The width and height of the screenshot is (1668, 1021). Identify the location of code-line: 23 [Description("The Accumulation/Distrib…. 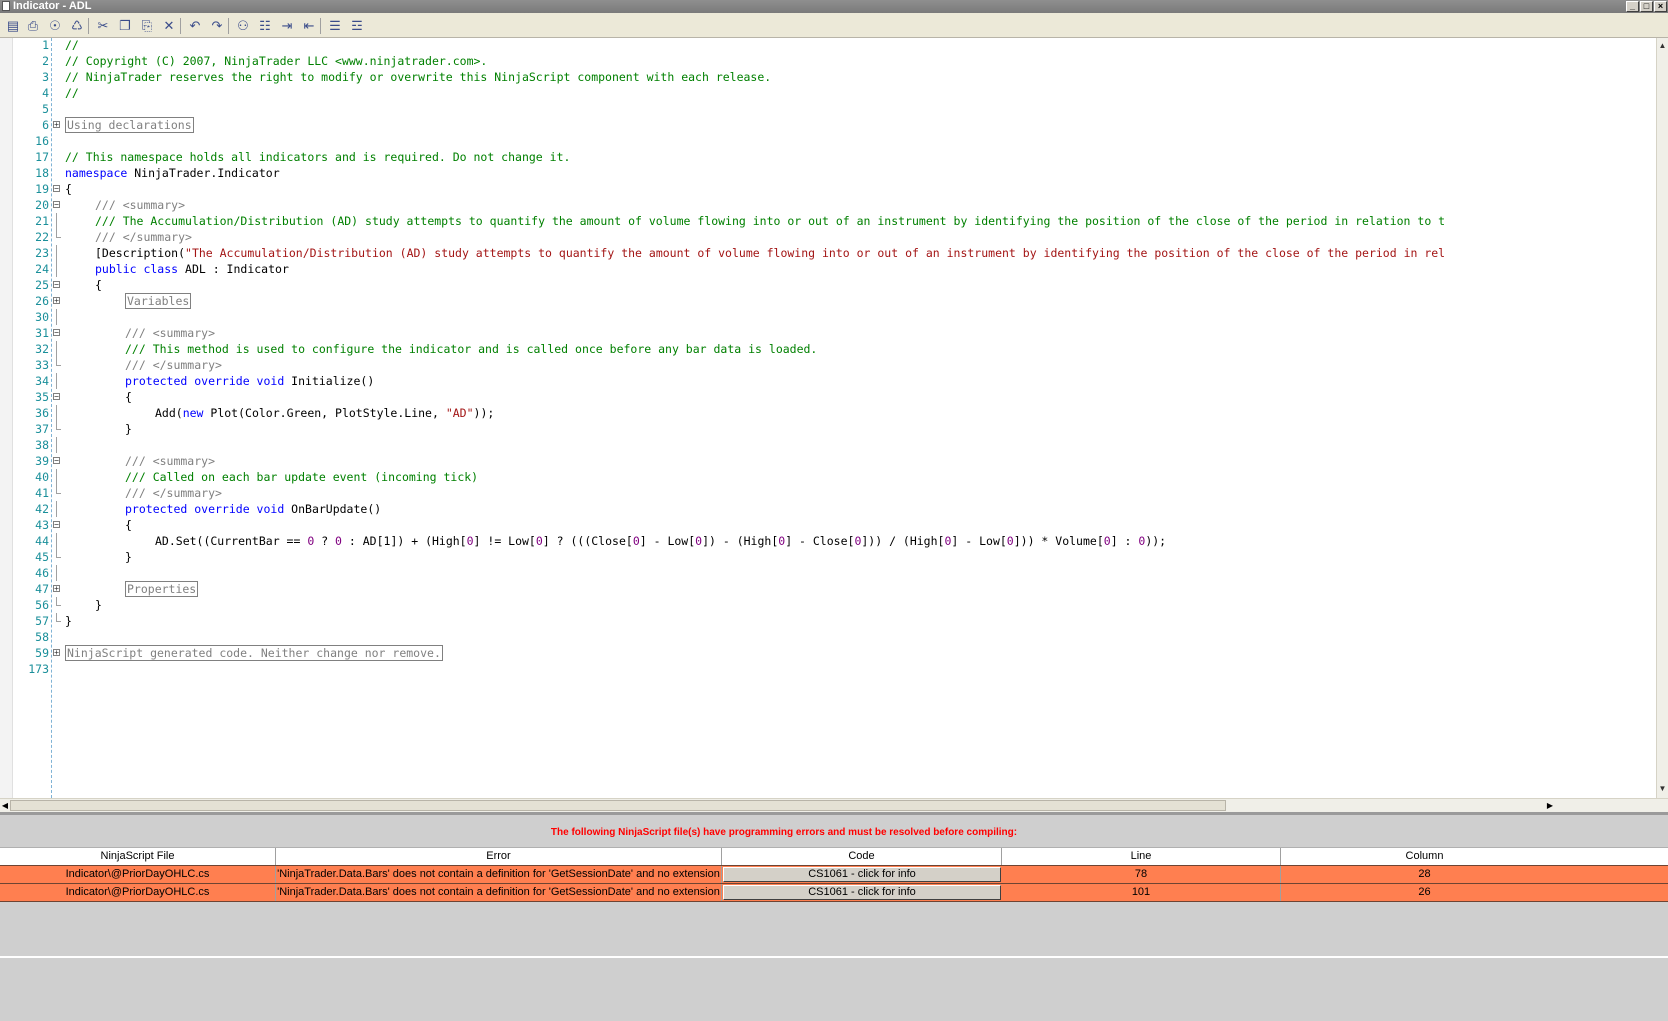
(828, 253).